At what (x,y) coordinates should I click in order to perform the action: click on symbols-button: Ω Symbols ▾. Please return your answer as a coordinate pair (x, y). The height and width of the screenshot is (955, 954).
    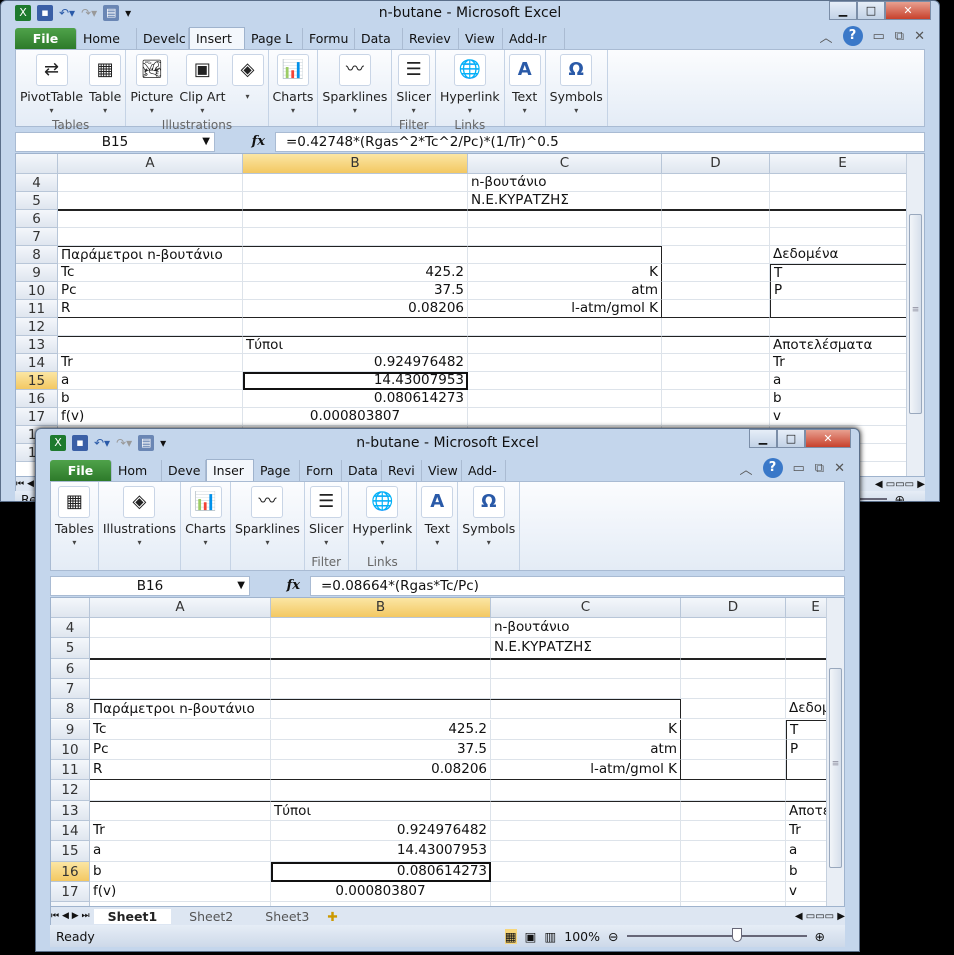
    Looking at the image, I should click on (488, 519).